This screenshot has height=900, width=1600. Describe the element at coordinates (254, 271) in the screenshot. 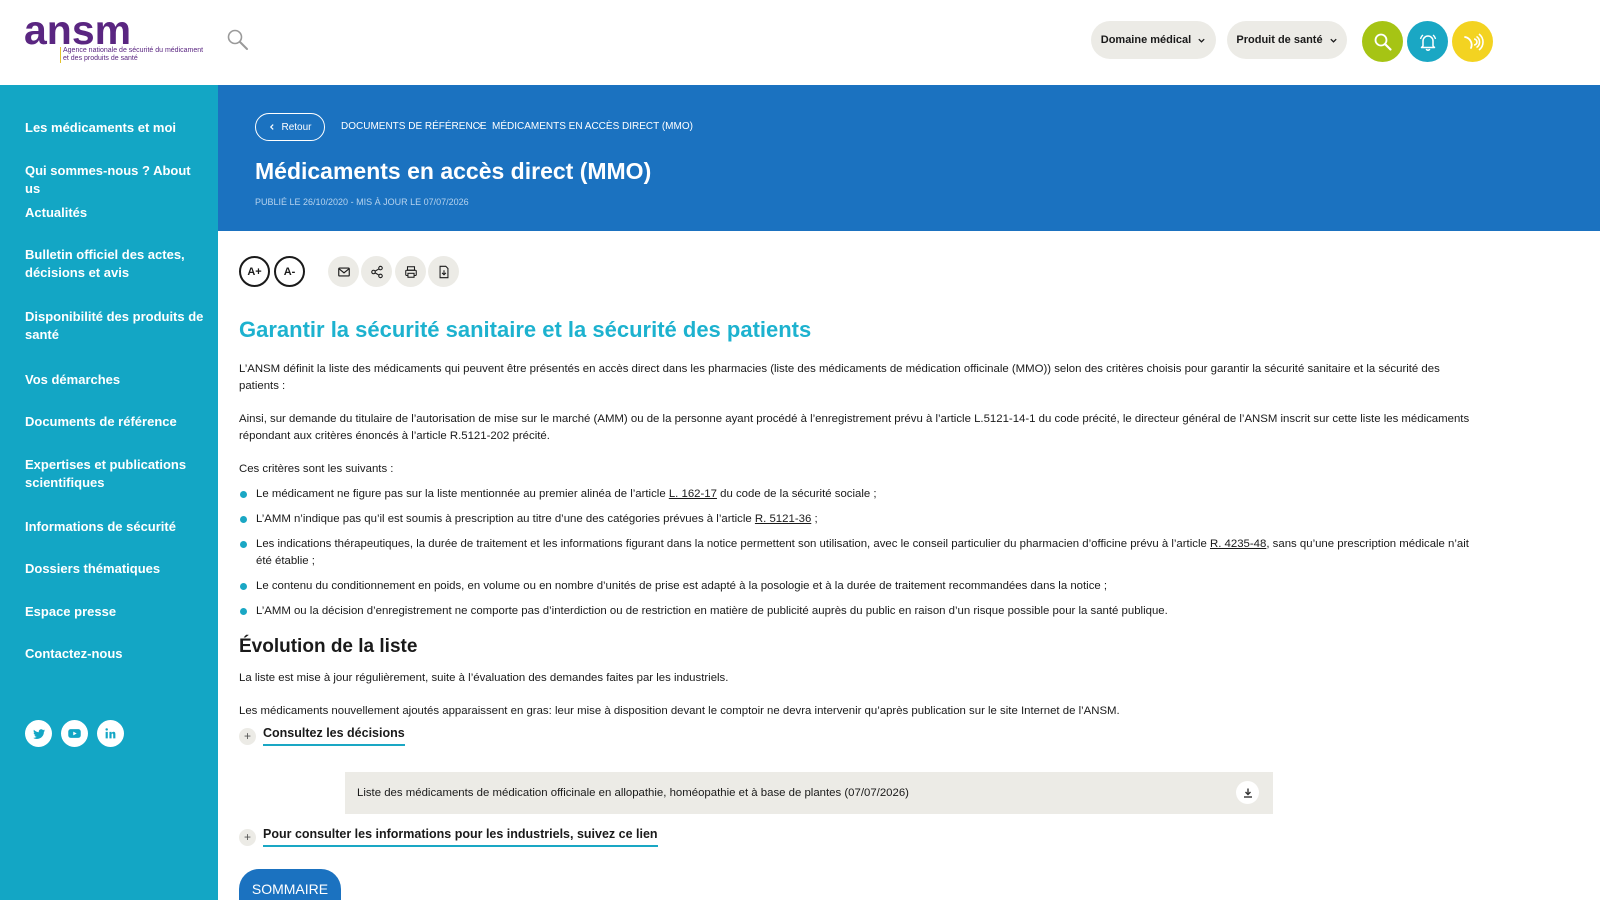

I see `font-increase-button: A+` at that location.